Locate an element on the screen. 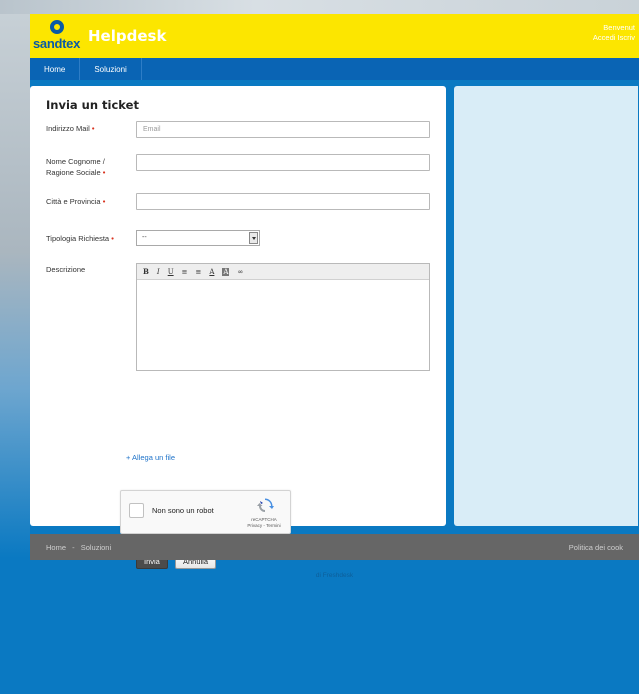 This screenshot has width=639, height=694. name-label: Nome Cognome / Ragione Sociale • is located at coordinates (76, 167).